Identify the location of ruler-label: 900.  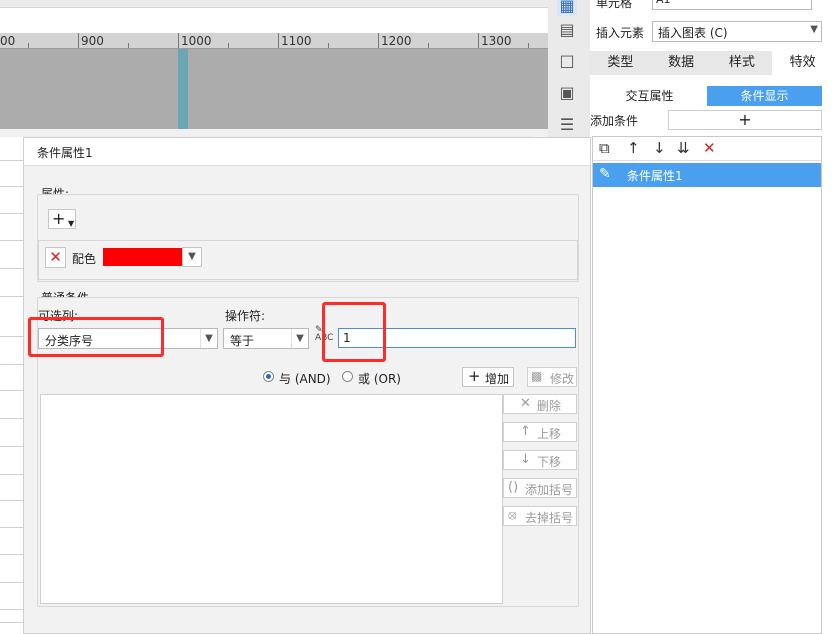
(92, 41).